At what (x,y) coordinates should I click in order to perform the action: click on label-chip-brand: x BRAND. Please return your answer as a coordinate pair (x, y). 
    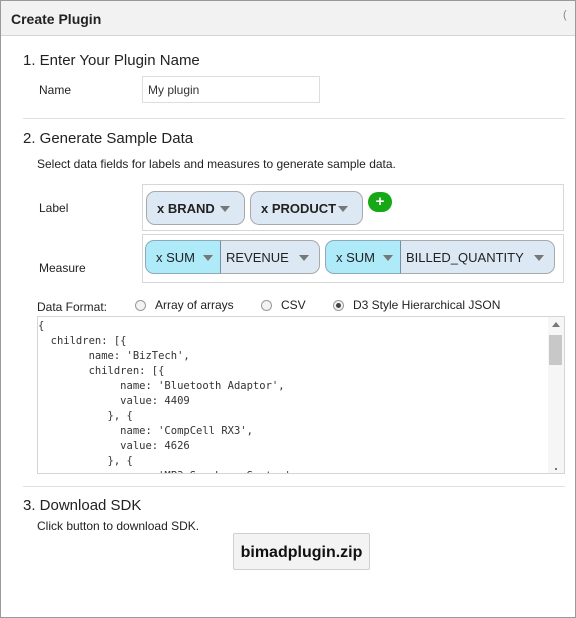
    Looking at the image, I should click on (195, 208).